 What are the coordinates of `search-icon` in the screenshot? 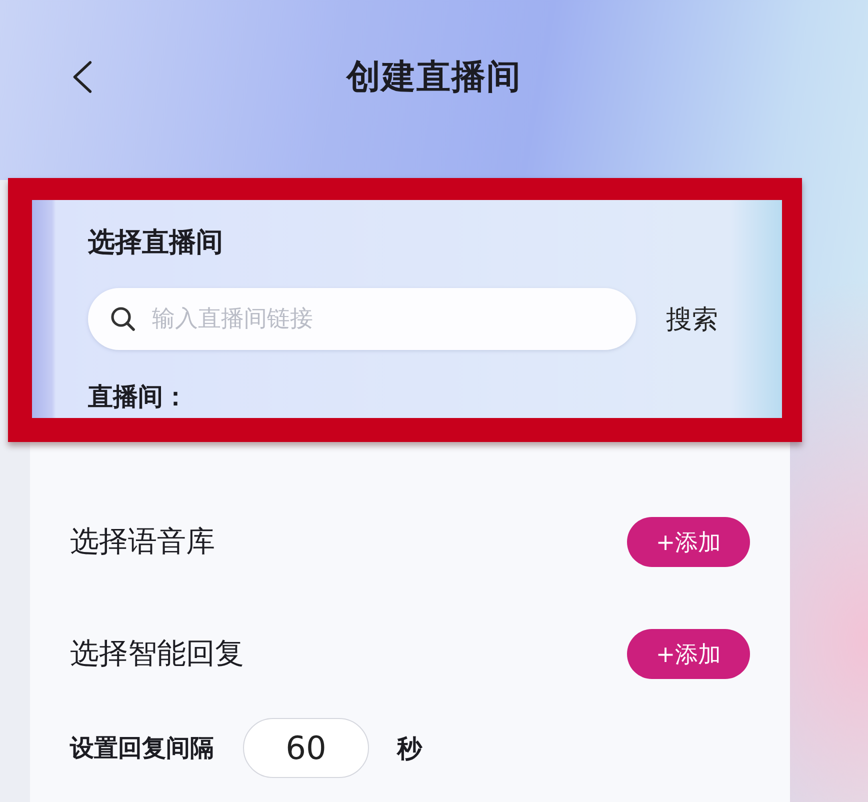 It's located at (123, 319).